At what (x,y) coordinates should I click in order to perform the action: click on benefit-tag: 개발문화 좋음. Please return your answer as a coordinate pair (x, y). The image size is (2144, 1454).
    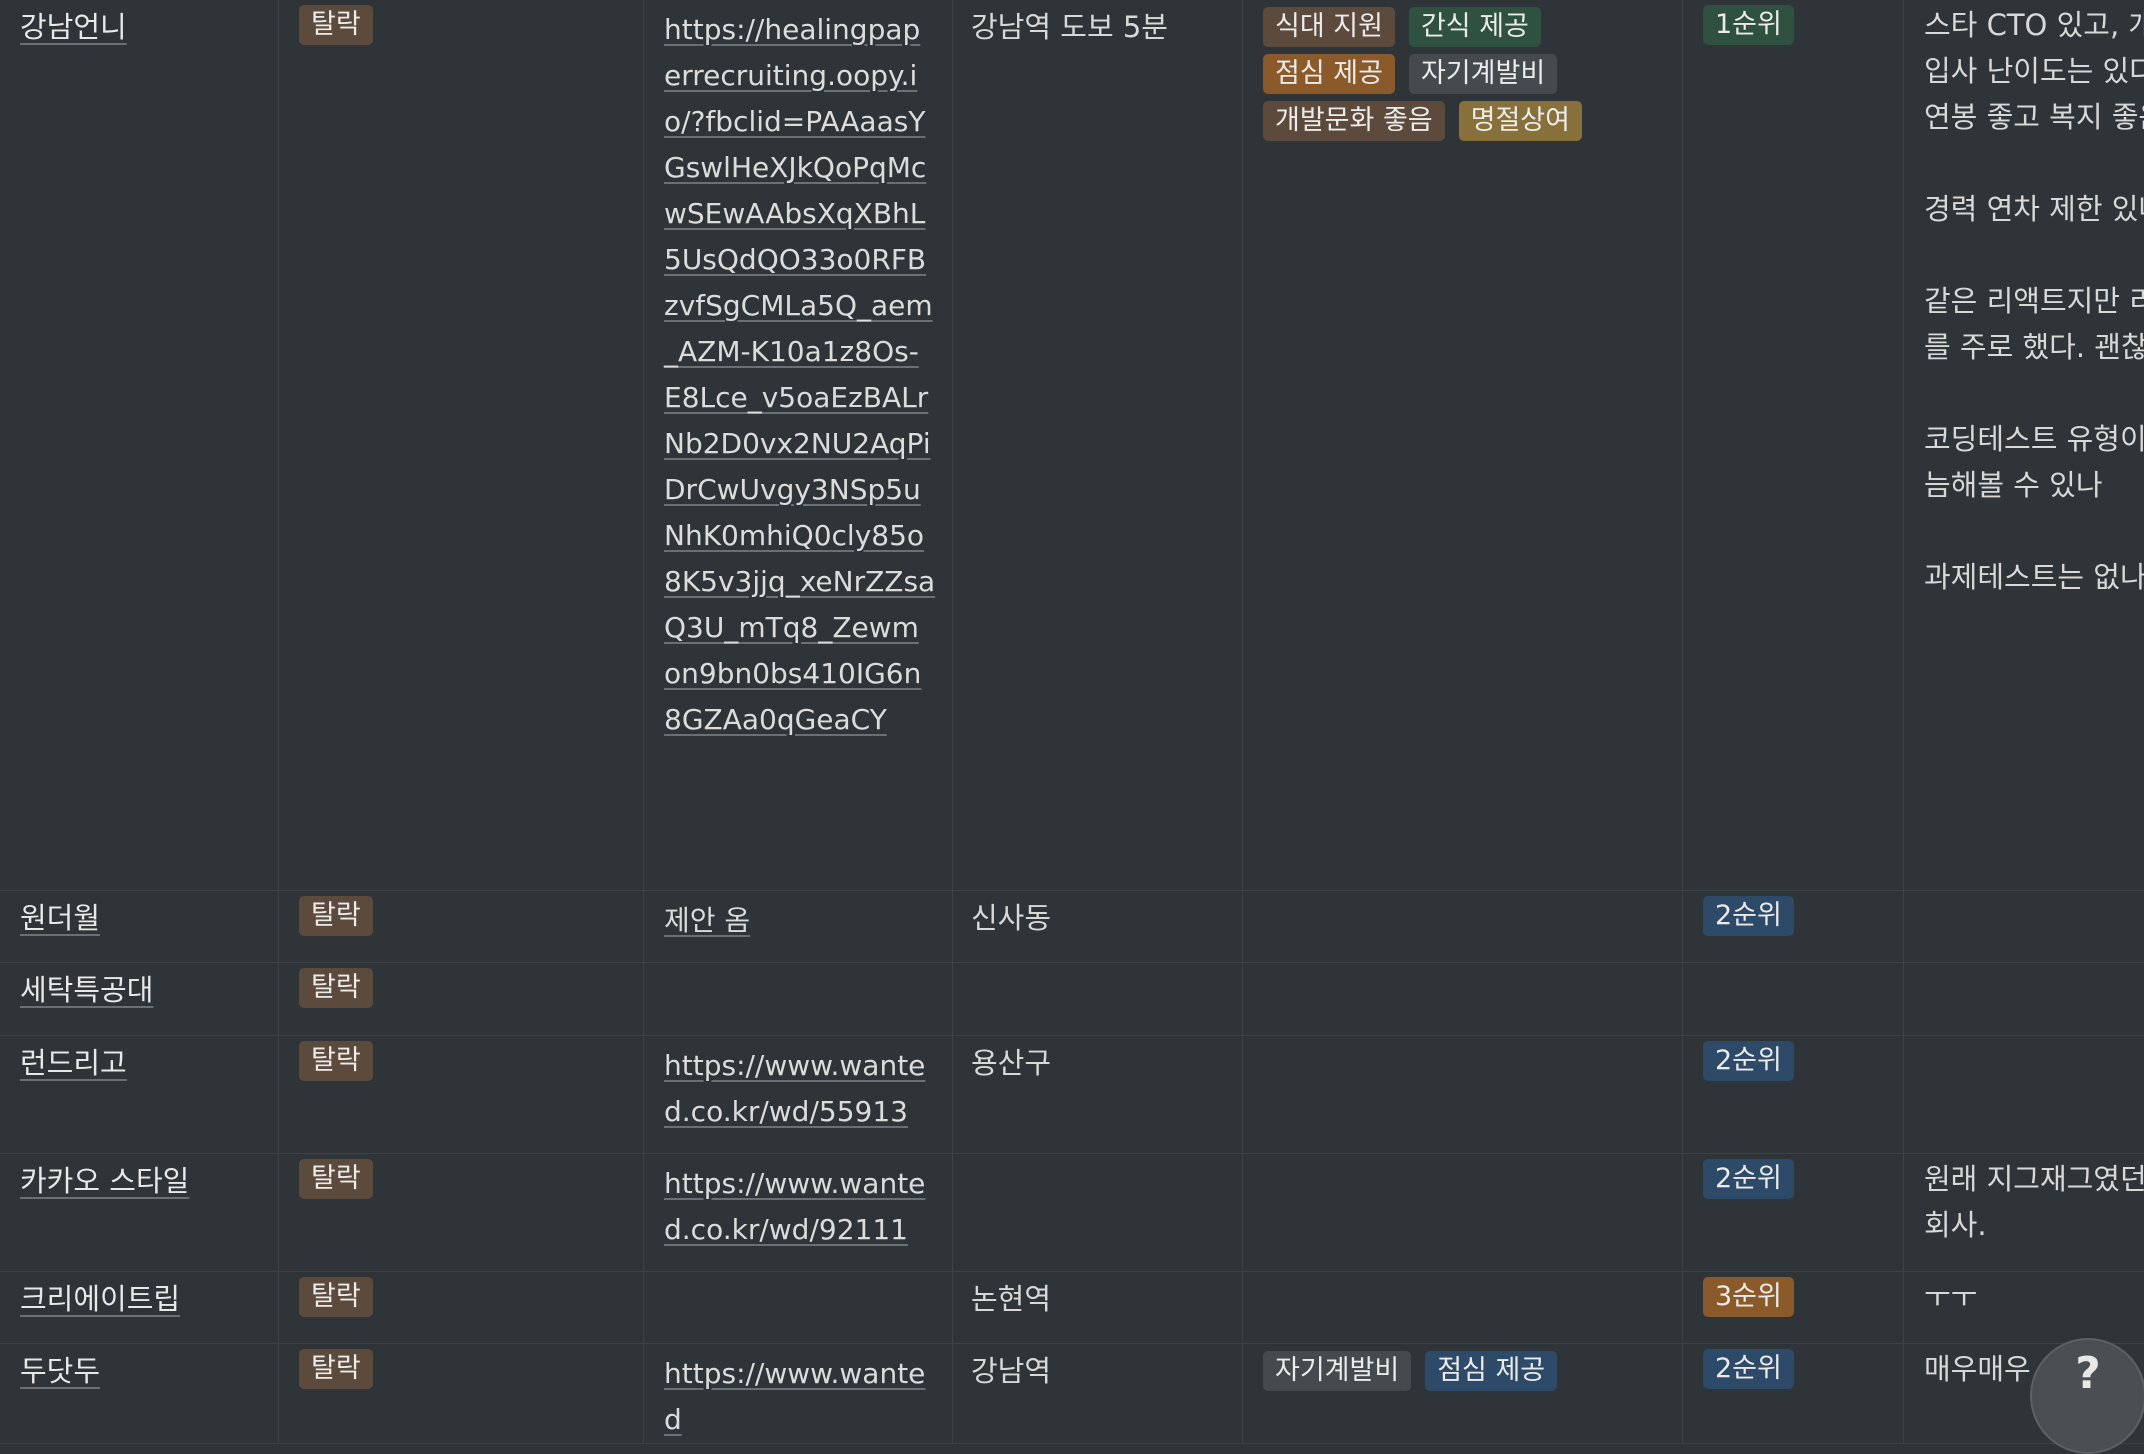
    Looking at the image, I should click on (1354, 121).